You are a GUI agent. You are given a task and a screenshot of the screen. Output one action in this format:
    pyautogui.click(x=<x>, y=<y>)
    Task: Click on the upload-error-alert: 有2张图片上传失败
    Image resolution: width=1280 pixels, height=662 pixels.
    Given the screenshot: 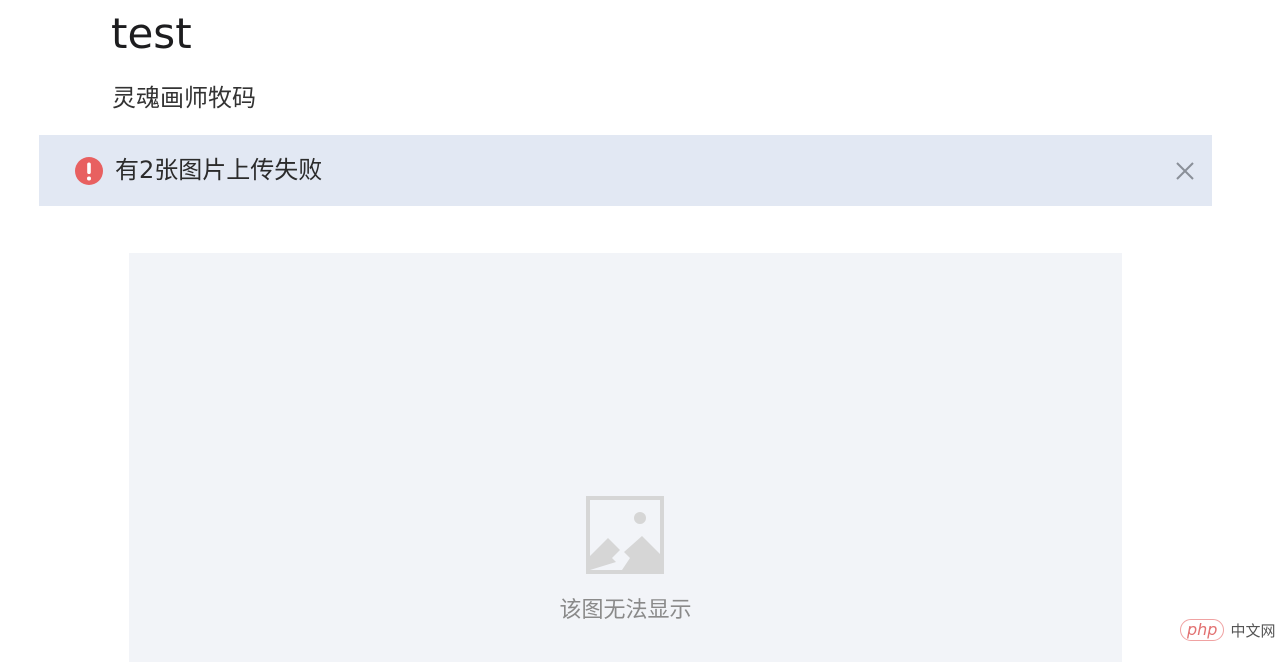 What is the action you would take?
    pyautogui.click(x=625, y=170)
    